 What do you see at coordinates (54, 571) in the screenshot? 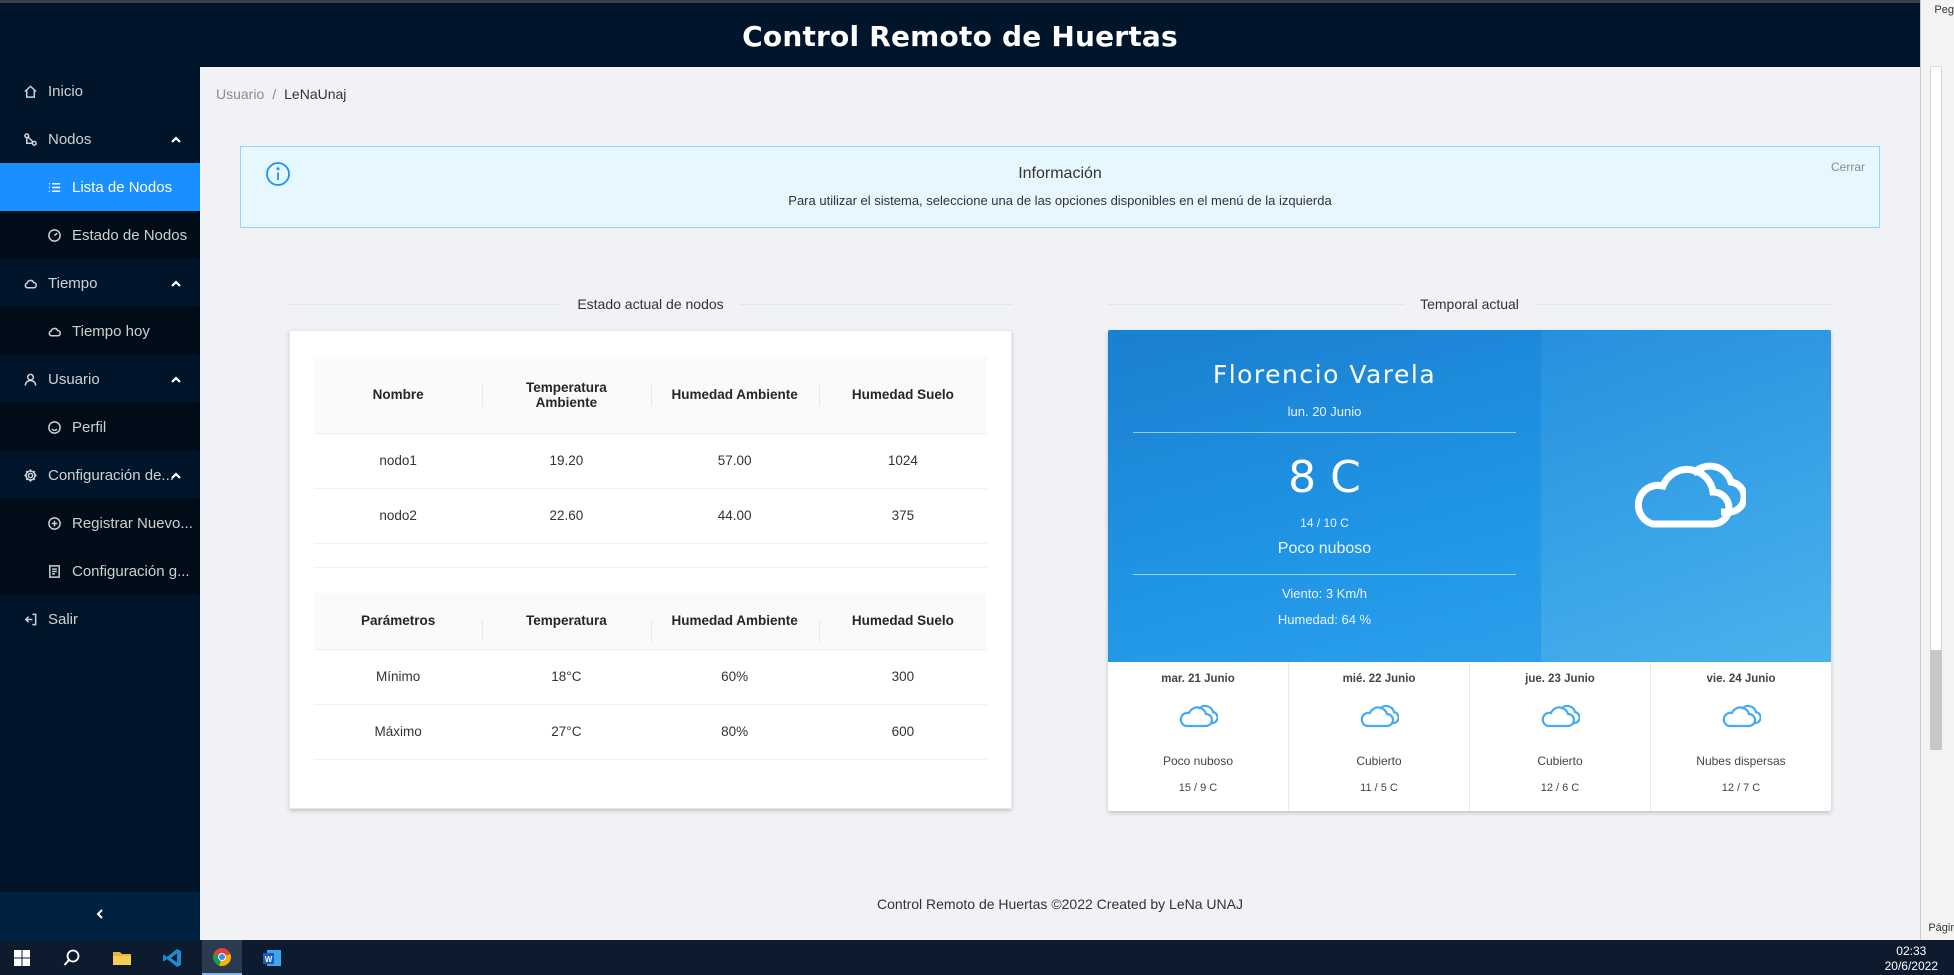
I see `config-icon` at bounding box center [54, 571].